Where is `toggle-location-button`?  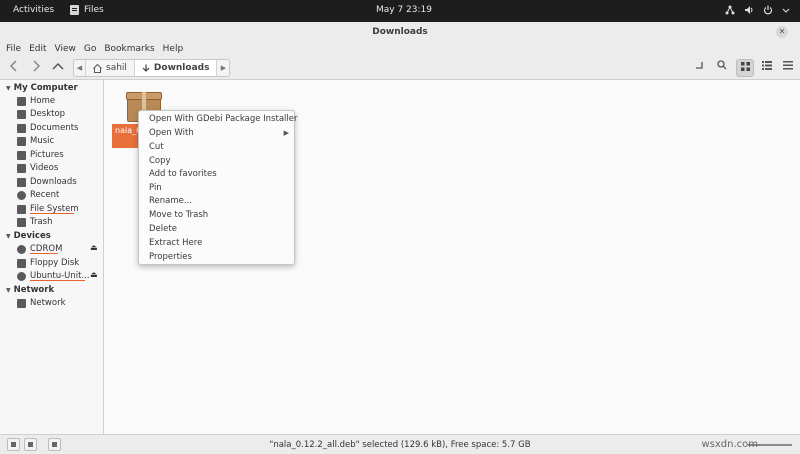
toggle-location-button is located at coordinates (699, 68).